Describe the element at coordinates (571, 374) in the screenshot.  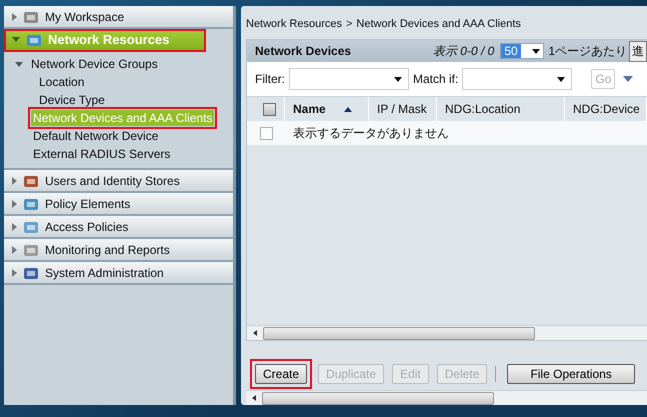
I see `action-button: File Operations` at that location.